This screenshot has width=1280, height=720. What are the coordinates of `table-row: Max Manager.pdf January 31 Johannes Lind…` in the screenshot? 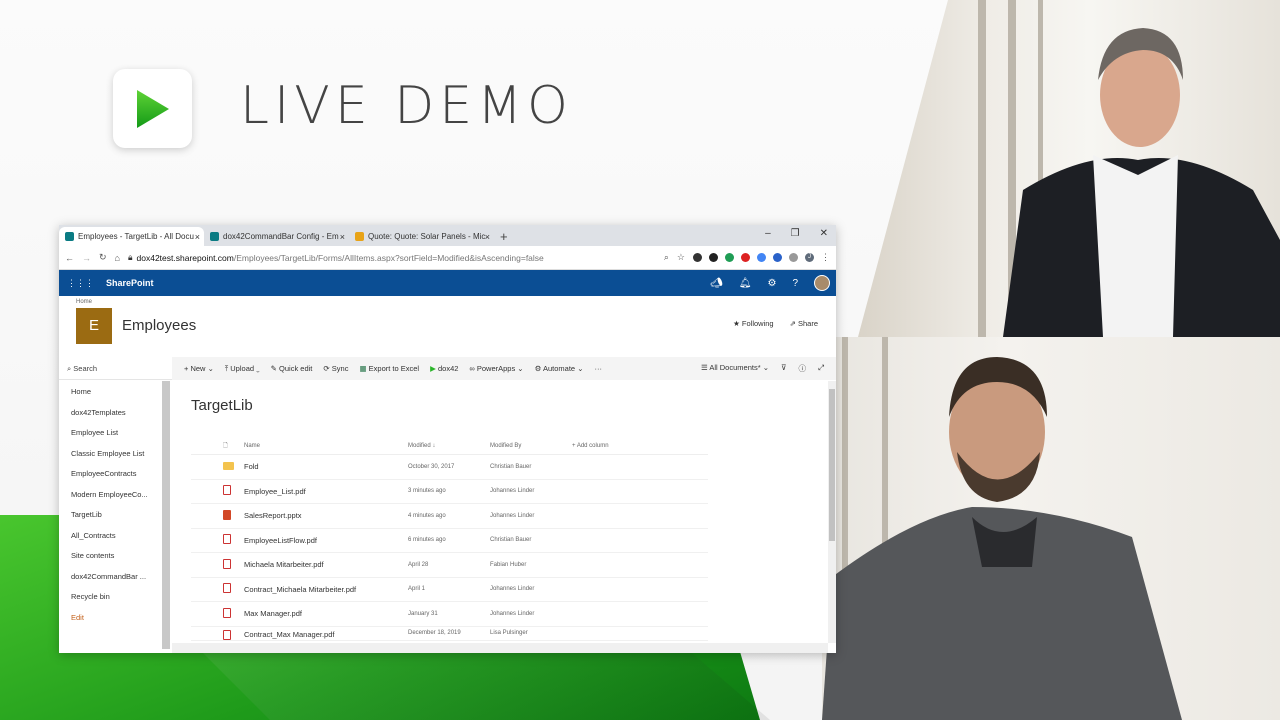 It's located at (449, 614).